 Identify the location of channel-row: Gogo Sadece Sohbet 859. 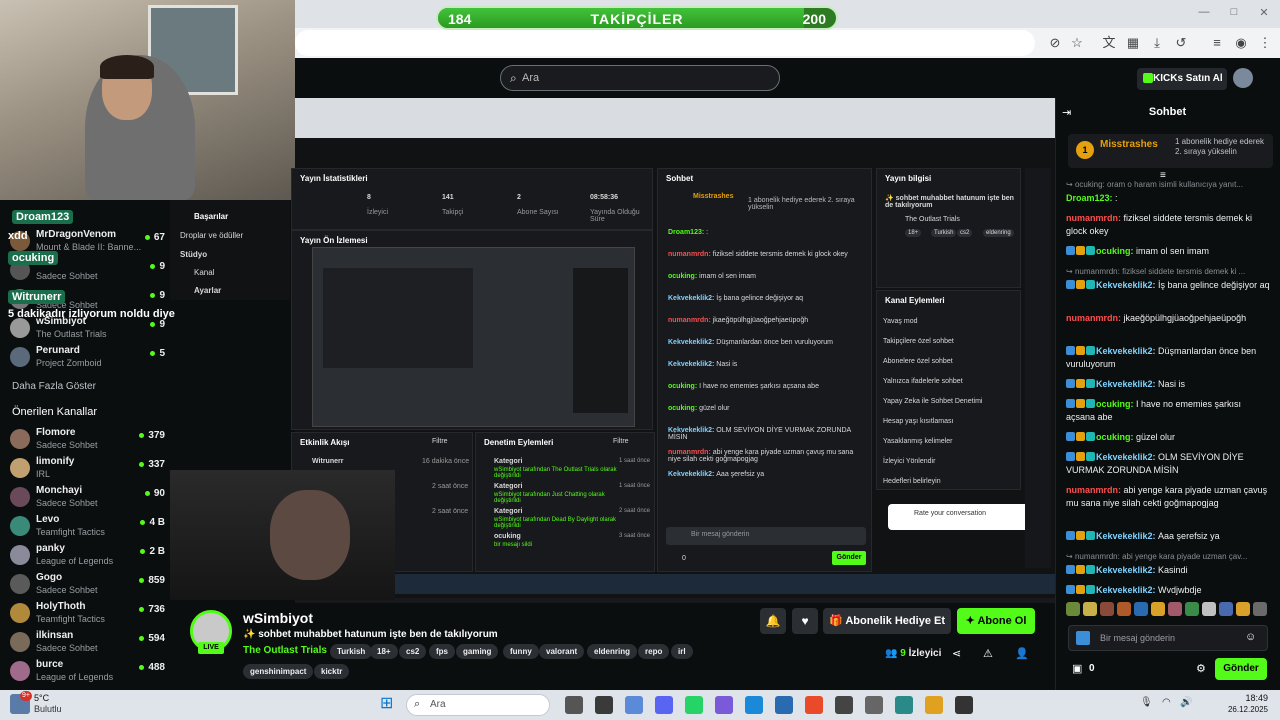
(87, 585).